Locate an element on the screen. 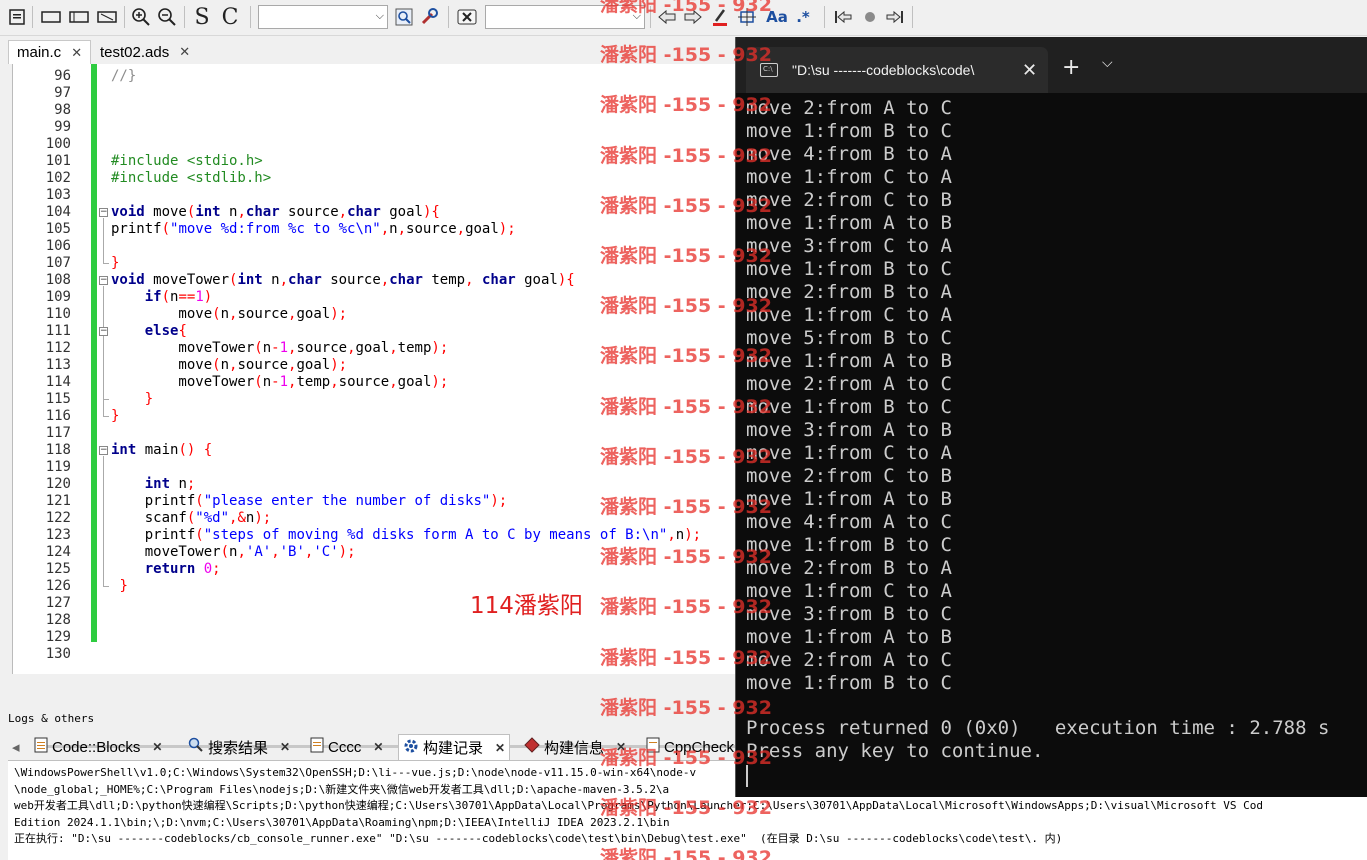  line-number: 116 is located at coordinates (58, 416).